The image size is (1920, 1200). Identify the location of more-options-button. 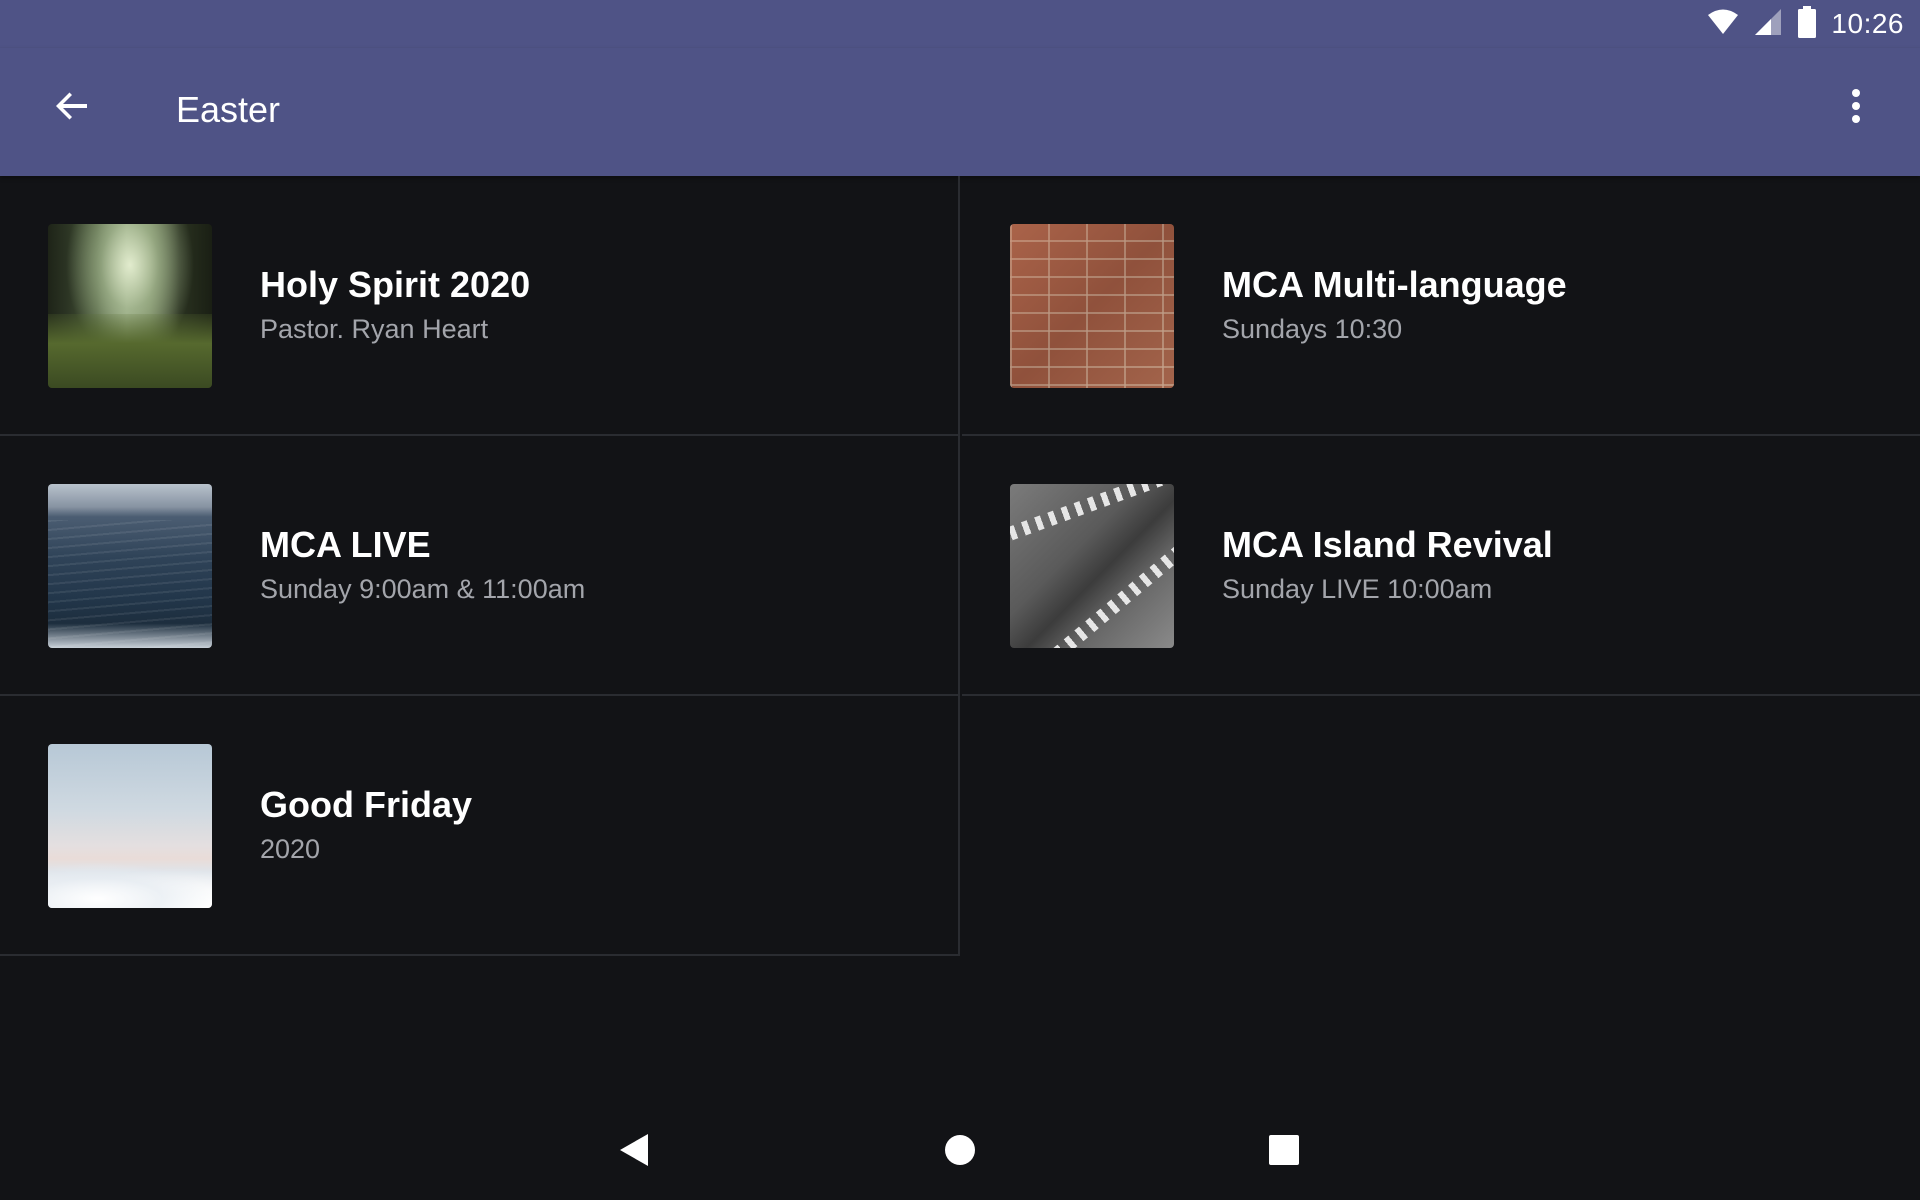
(1856, 108).